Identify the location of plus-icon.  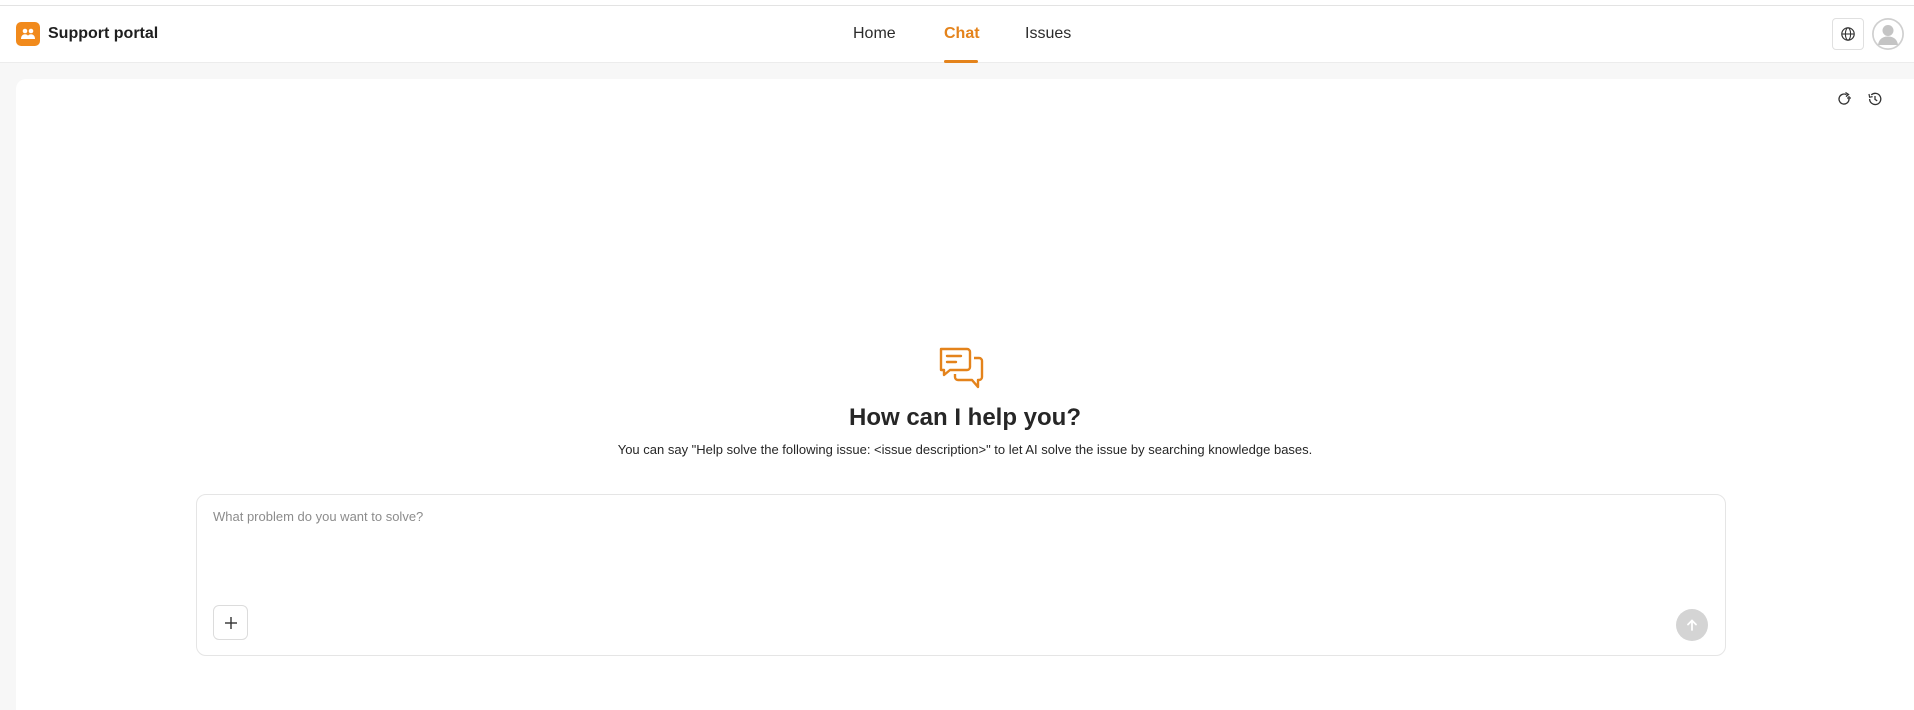
(230, 622).